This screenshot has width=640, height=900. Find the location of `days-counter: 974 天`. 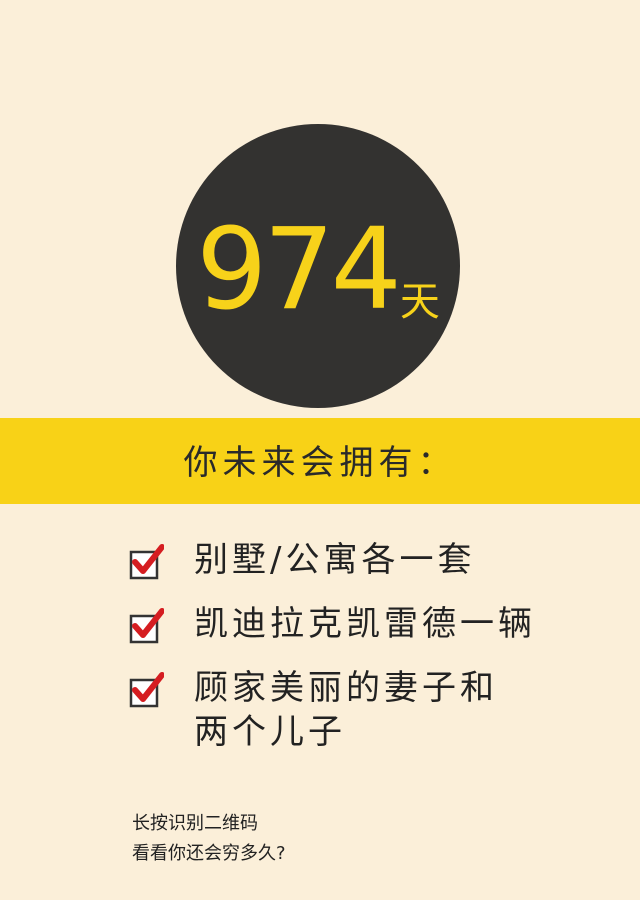

days-counter: 974 天 is located at coordinates (318, 266).